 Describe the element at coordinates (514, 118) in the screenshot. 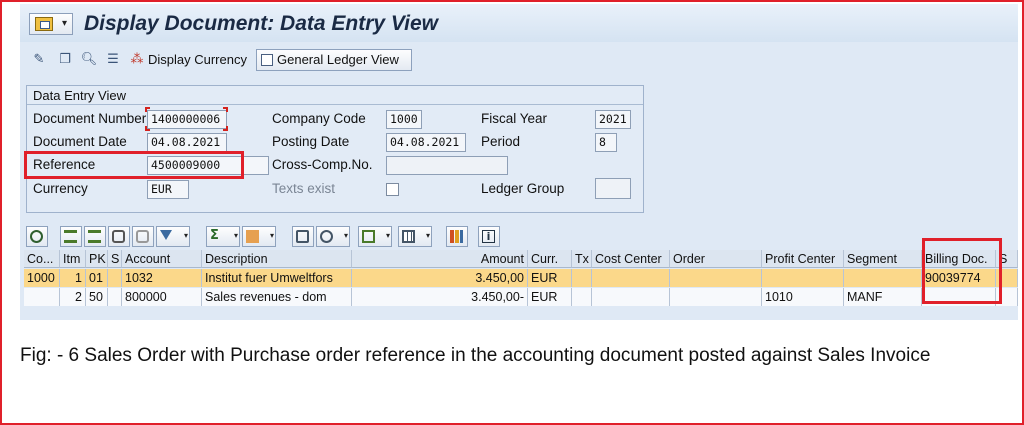

I see `fiscal-year-label: Fiscal Year` at that location.